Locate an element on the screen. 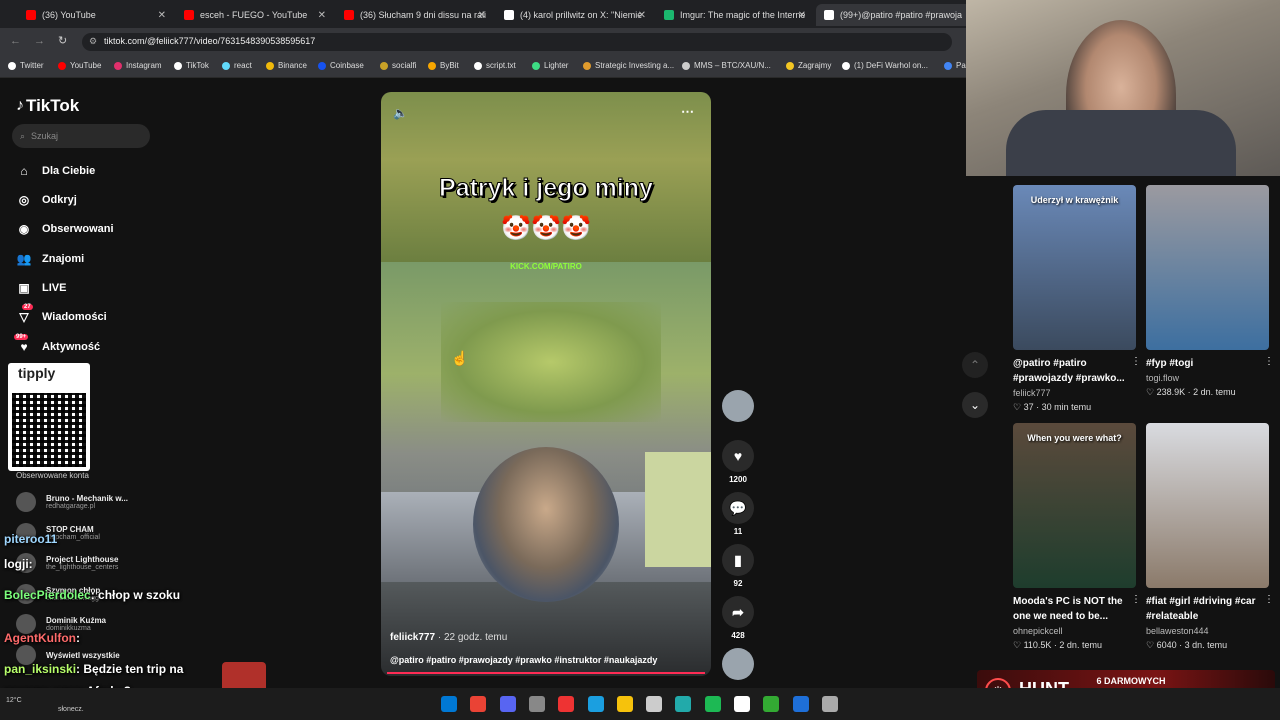 This screenshot has height=720, width=1280. bookmark-item: react is located at coordinates (237, 65).